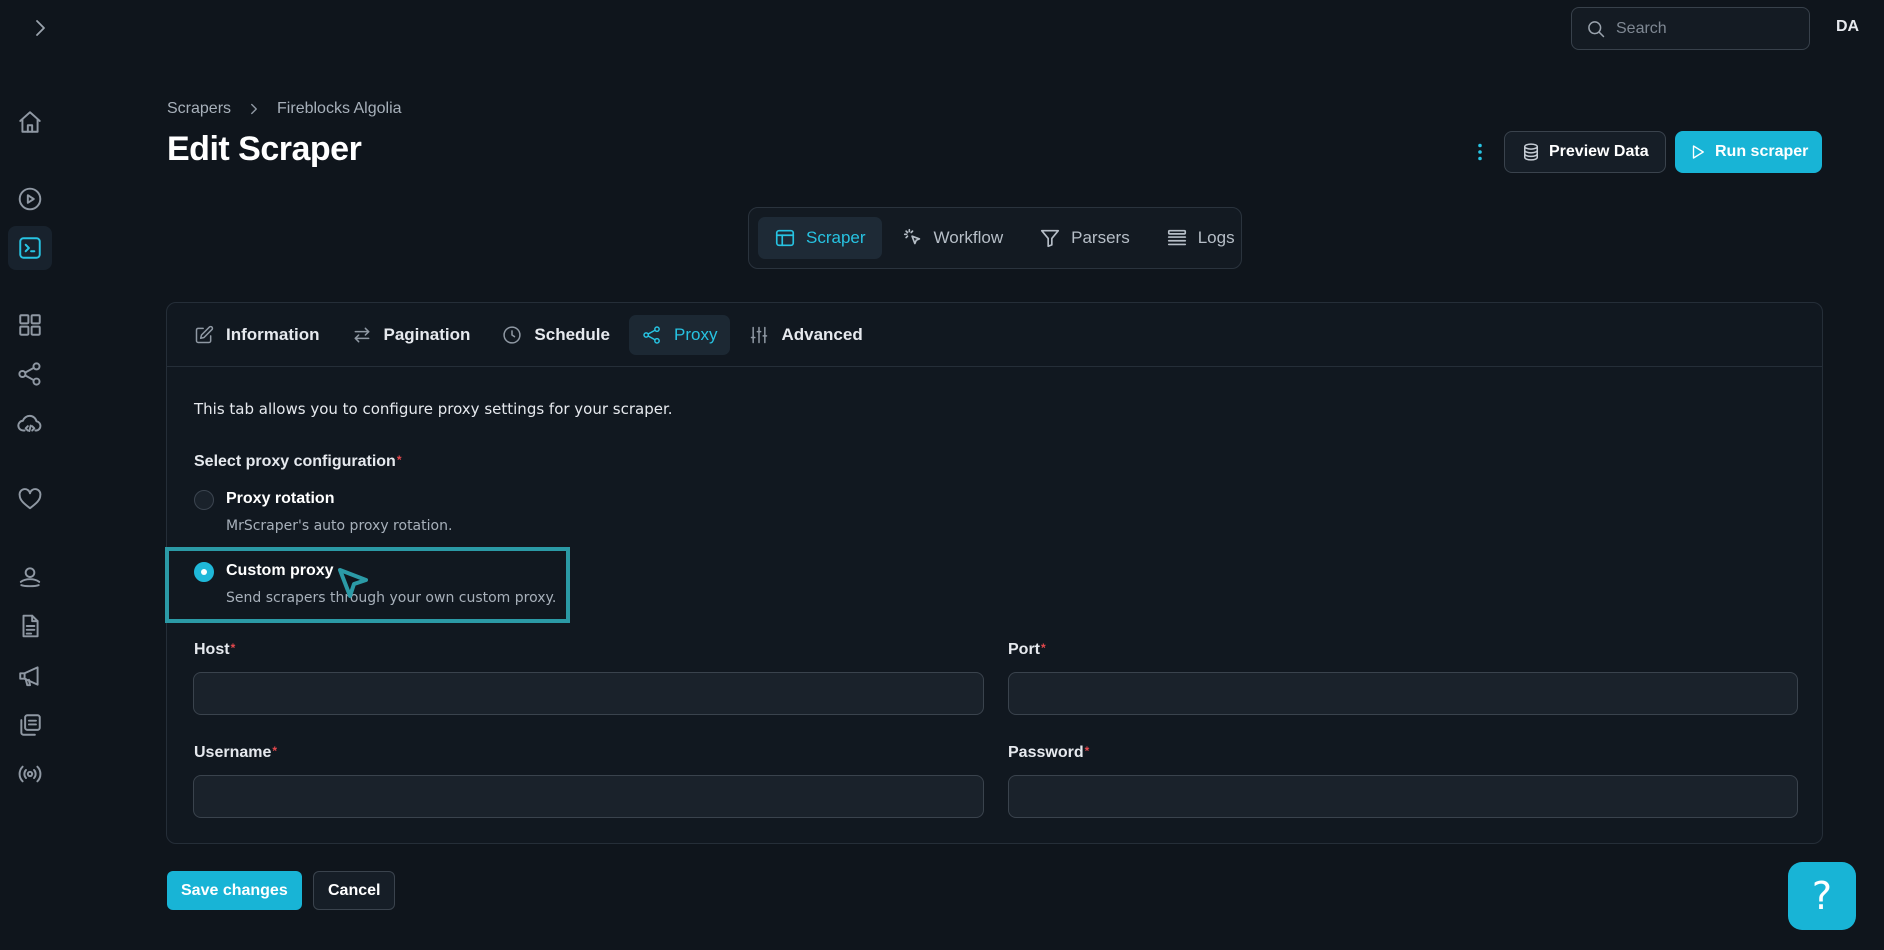 This screenshot has height=950, width=1884. I want to click on cancel-button: Cancel, so click(354, 890).